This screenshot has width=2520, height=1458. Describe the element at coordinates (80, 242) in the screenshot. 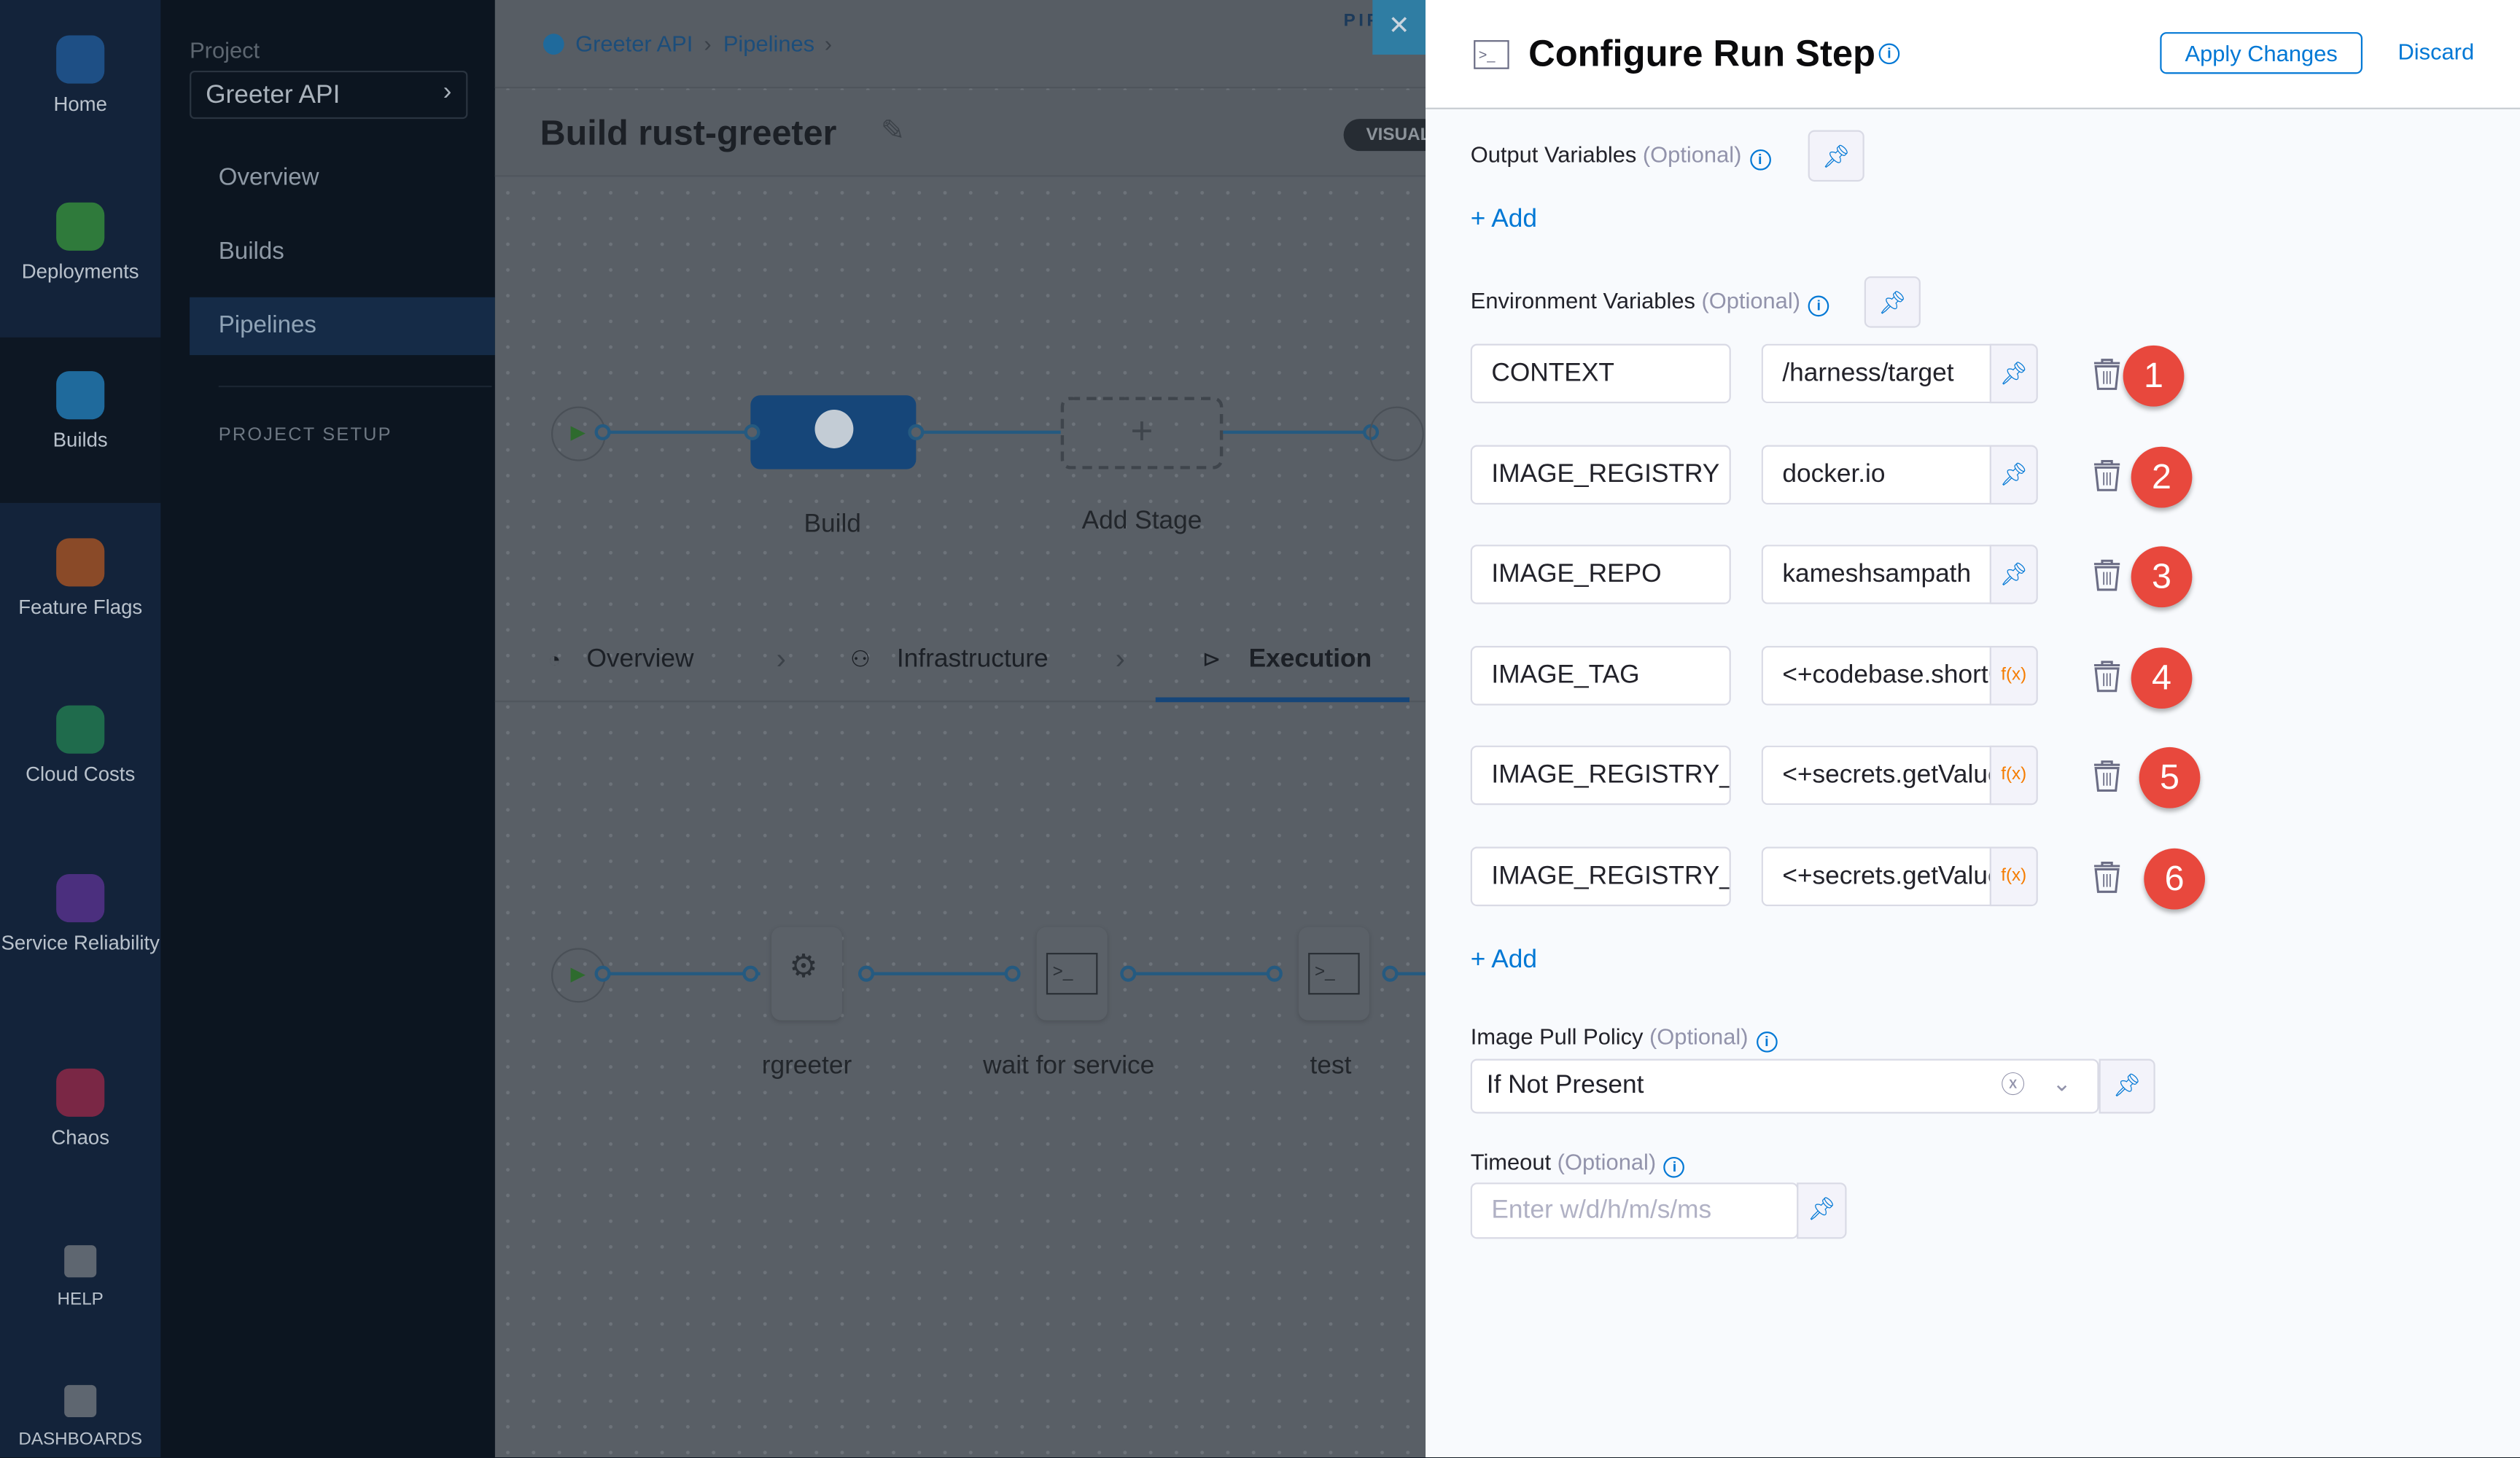

I see `nav-deployments: Deployments` at that location.